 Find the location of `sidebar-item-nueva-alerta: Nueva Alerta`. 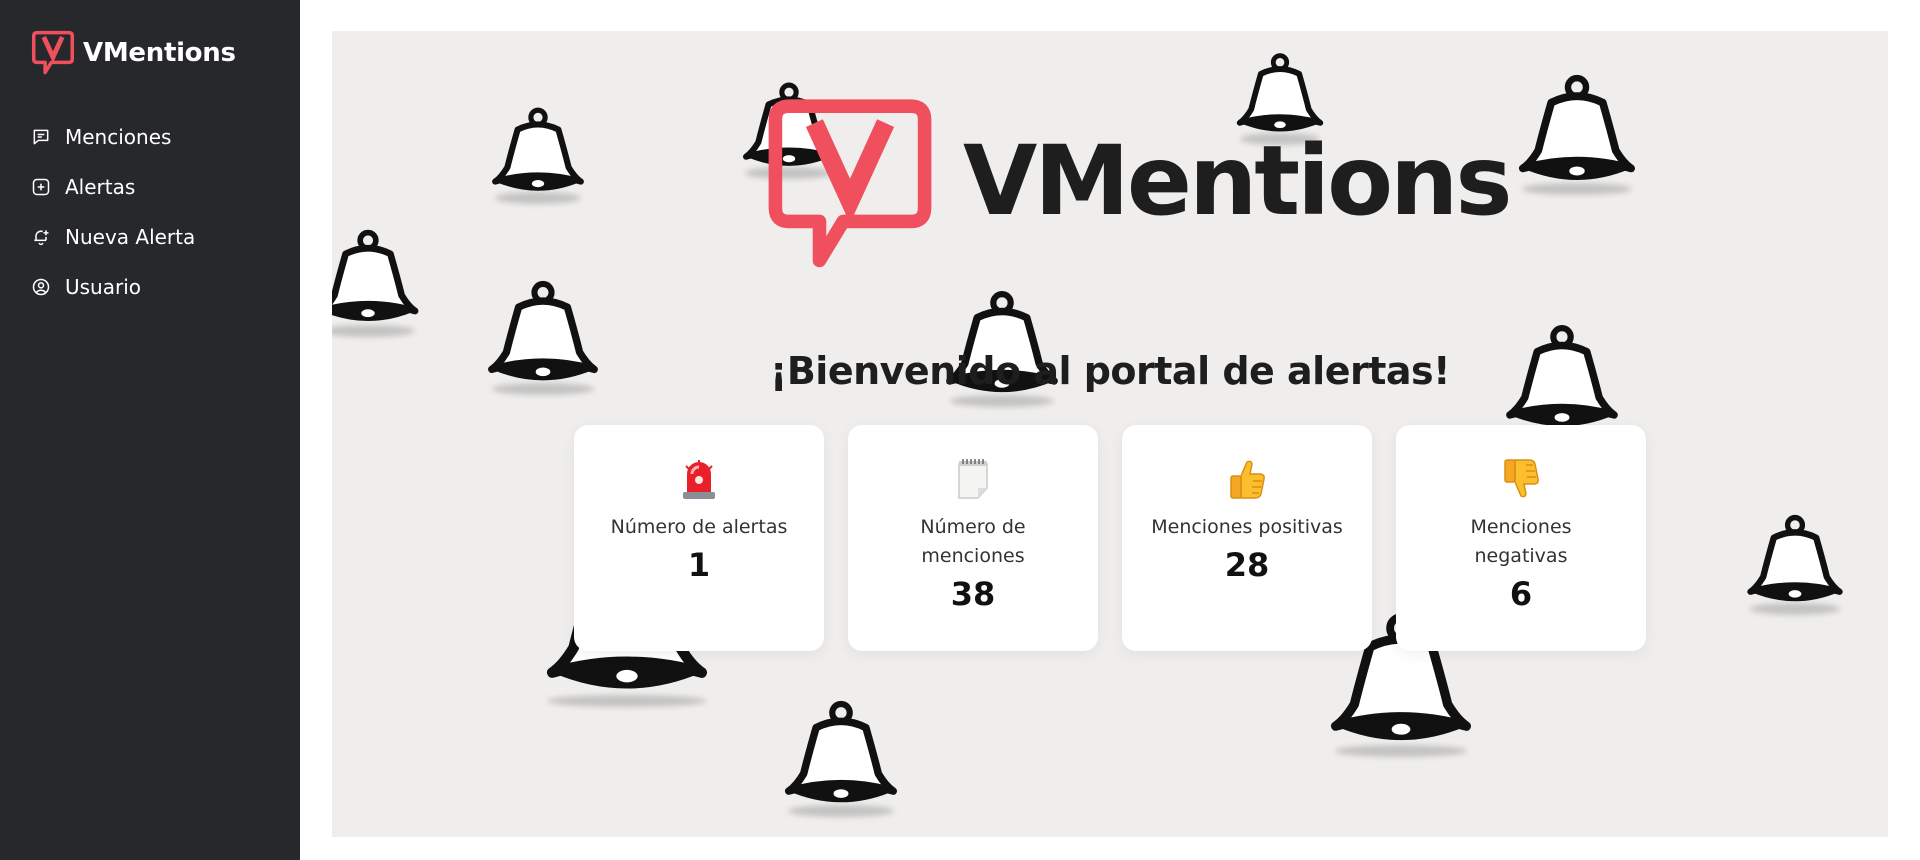

sidebar-item-nueva-alerta: Nueva Alerta is located at coordinates (155, 237).